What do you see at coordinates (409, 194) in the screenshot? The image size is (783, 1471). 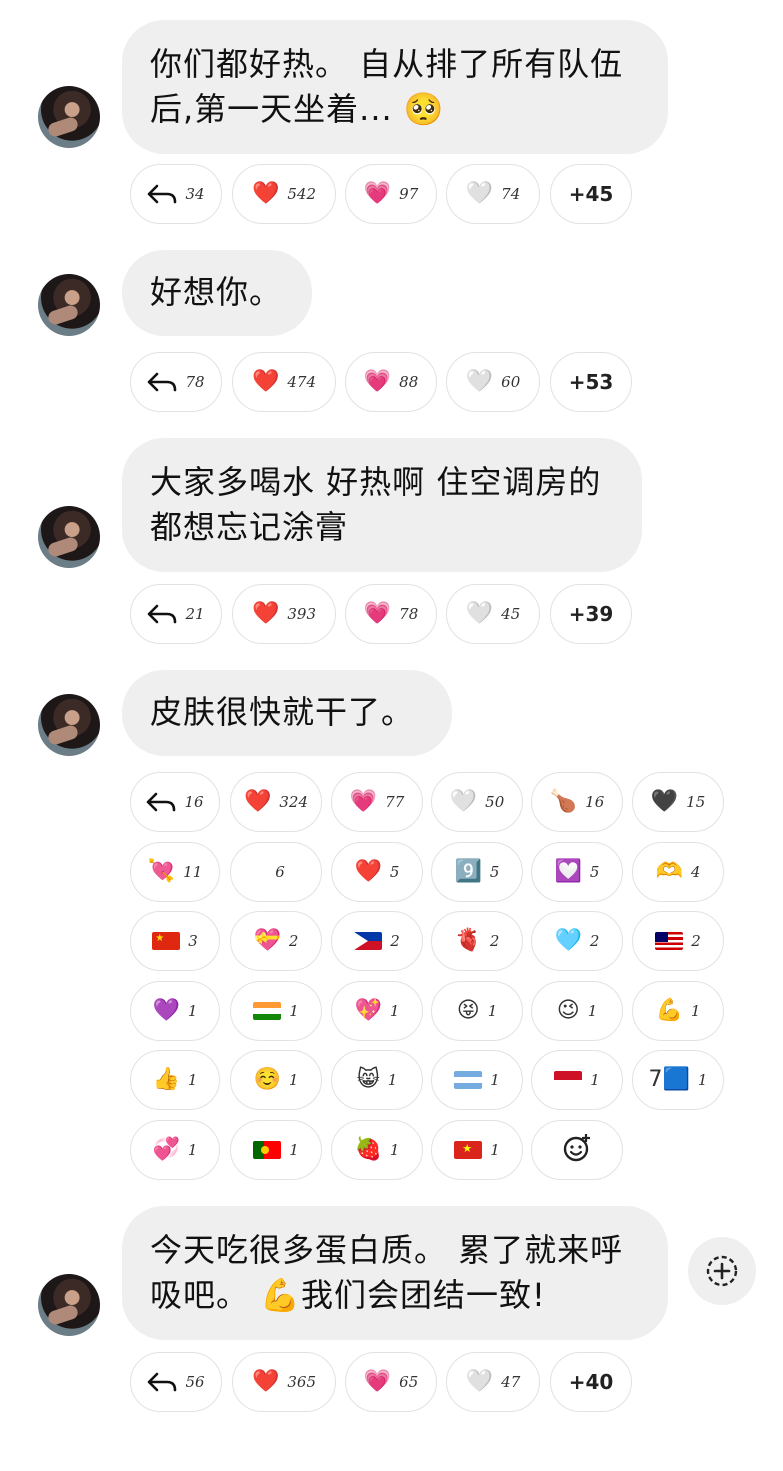 I see `reaction-count: 97` at bounding box center [409, 194].